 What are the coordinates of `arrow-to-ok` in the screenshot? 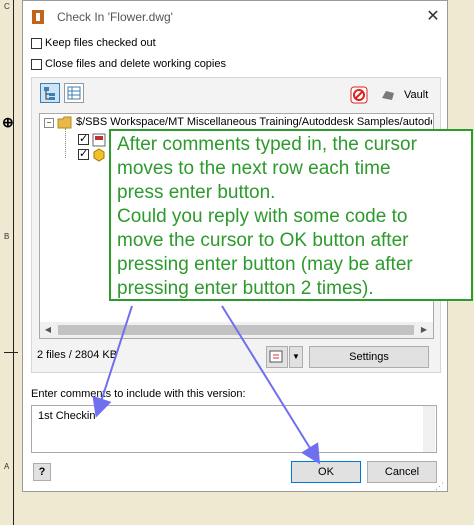 It's located at (271, 385).